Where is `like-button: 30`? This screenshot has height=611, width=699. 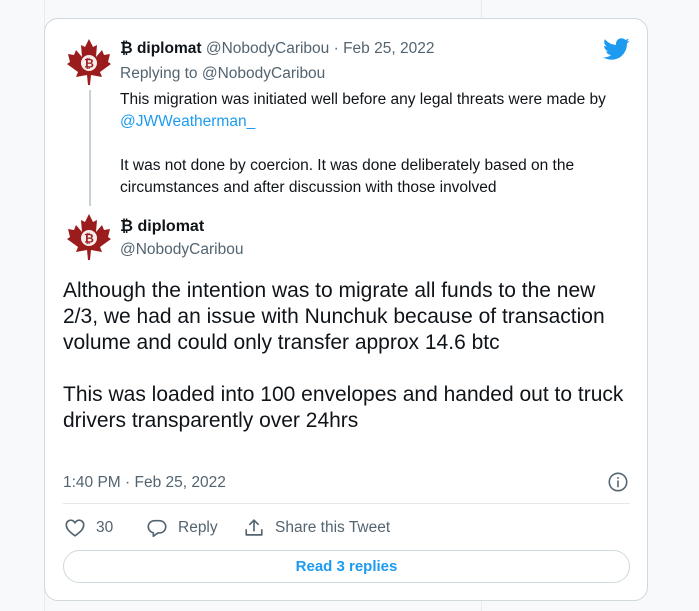
like-button: 30 is located at coordinates (88, 528).